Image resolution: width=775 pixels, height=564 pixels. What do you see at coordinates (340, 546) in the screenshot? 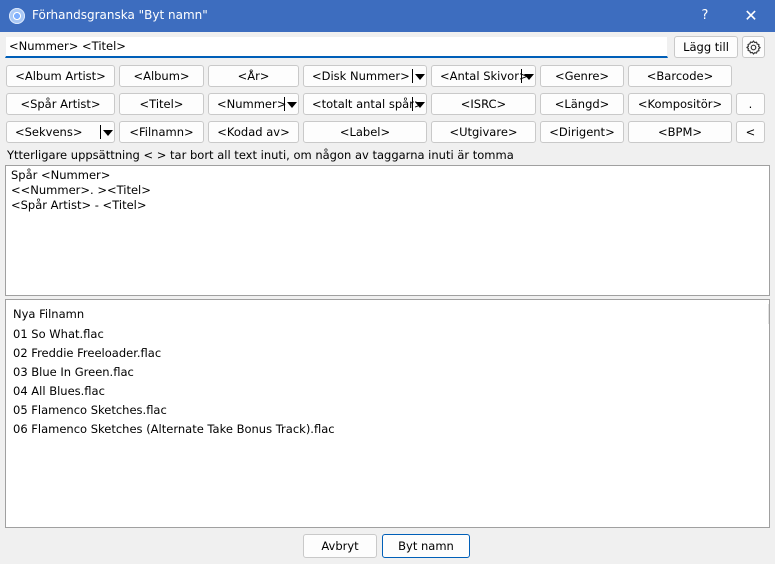
I see `cancel-button: Avbryt` at bounding box center [340, 546].